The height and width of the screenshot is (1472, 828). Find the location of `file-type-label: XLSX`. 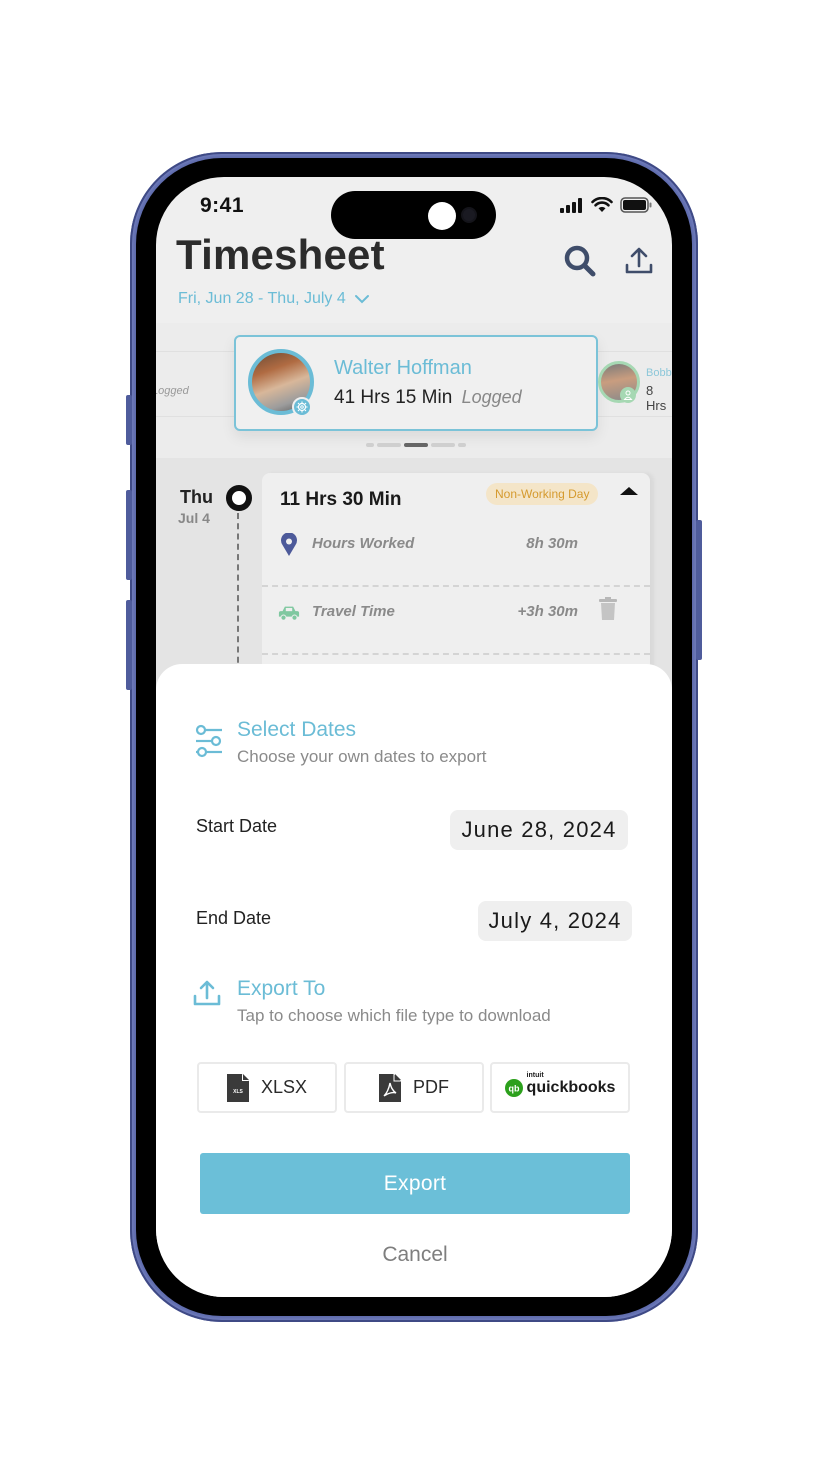

file-type-label: XLSX is located at coordinates (284, 1087).